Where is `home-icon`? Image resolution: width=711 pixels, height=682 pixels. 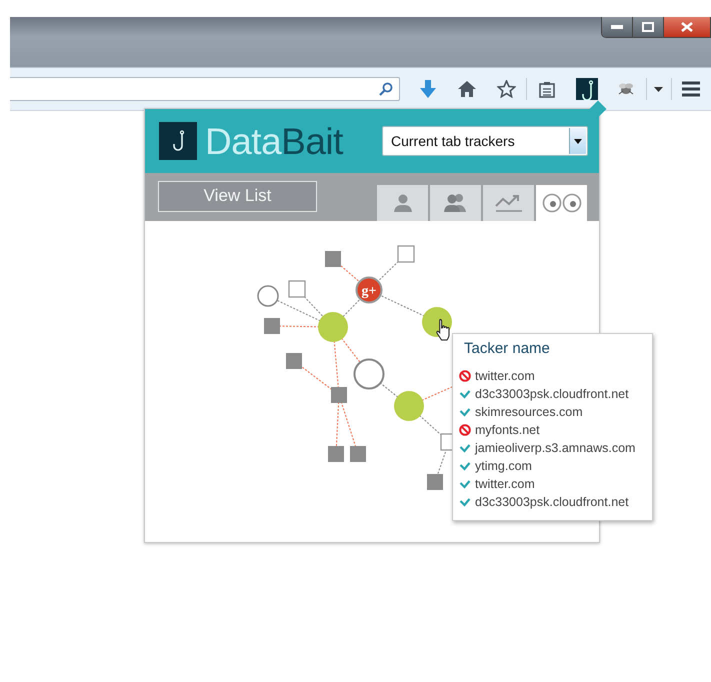
home-icon is located at coordinates (467, 89).